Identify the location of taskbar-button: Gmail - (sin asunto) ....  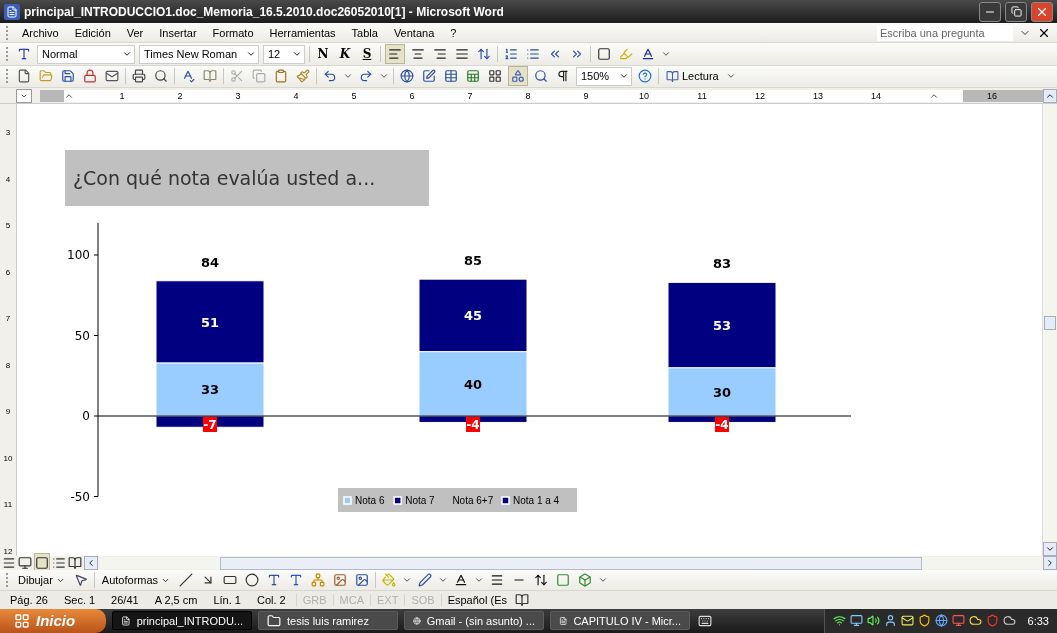
(474, 621).